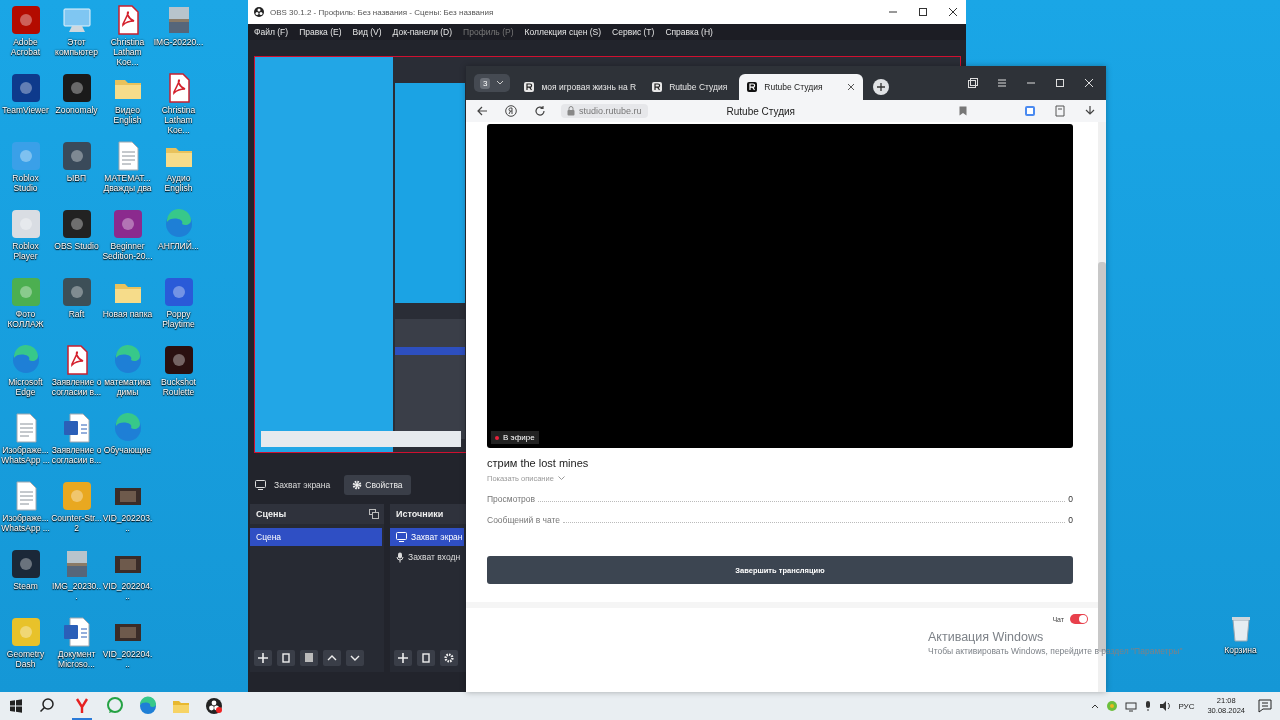 This screenshot has height=720, width=1280. Describe the element at coordinates (422, 32) in the screenshot. I see `menu-item: Док-панели (D)` at that location.